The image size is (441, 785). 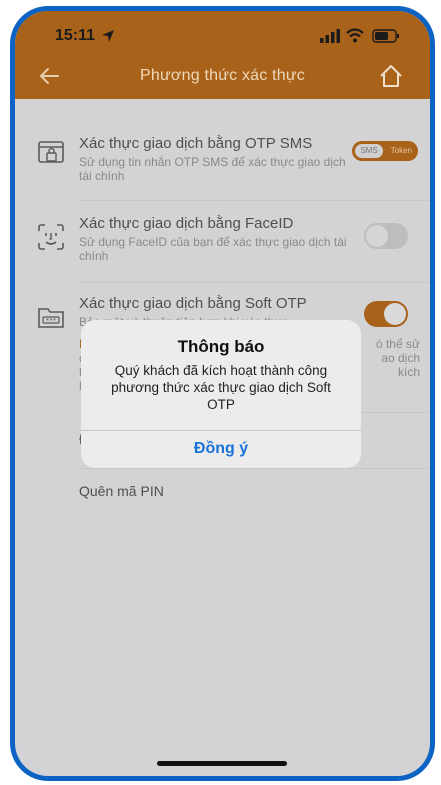 What do you see at coordinates (369, 151) in the screenshot?
I see `sms-option: SMS` at bounding box center [369, 151].